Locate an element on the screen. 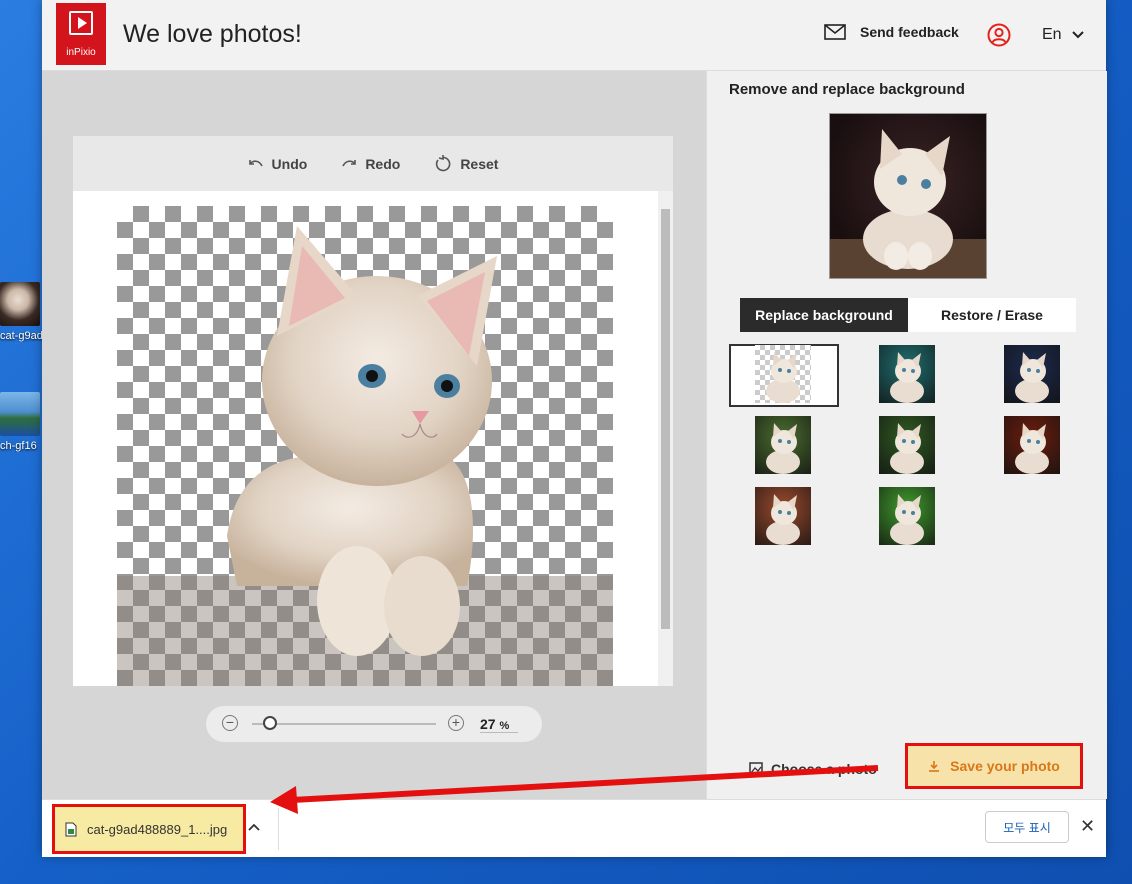 Image resolution: width=1132 pixels, height=884 pixels. fire-bg-thumbnail is located at coordinates (1032, 445).